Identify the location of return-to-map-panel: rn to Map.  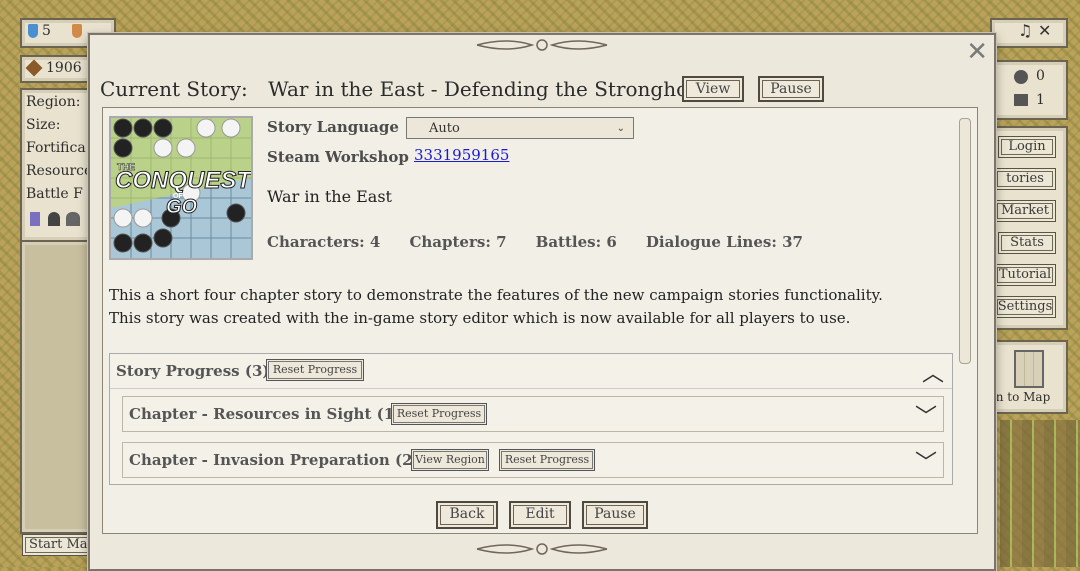
(1029, 377).